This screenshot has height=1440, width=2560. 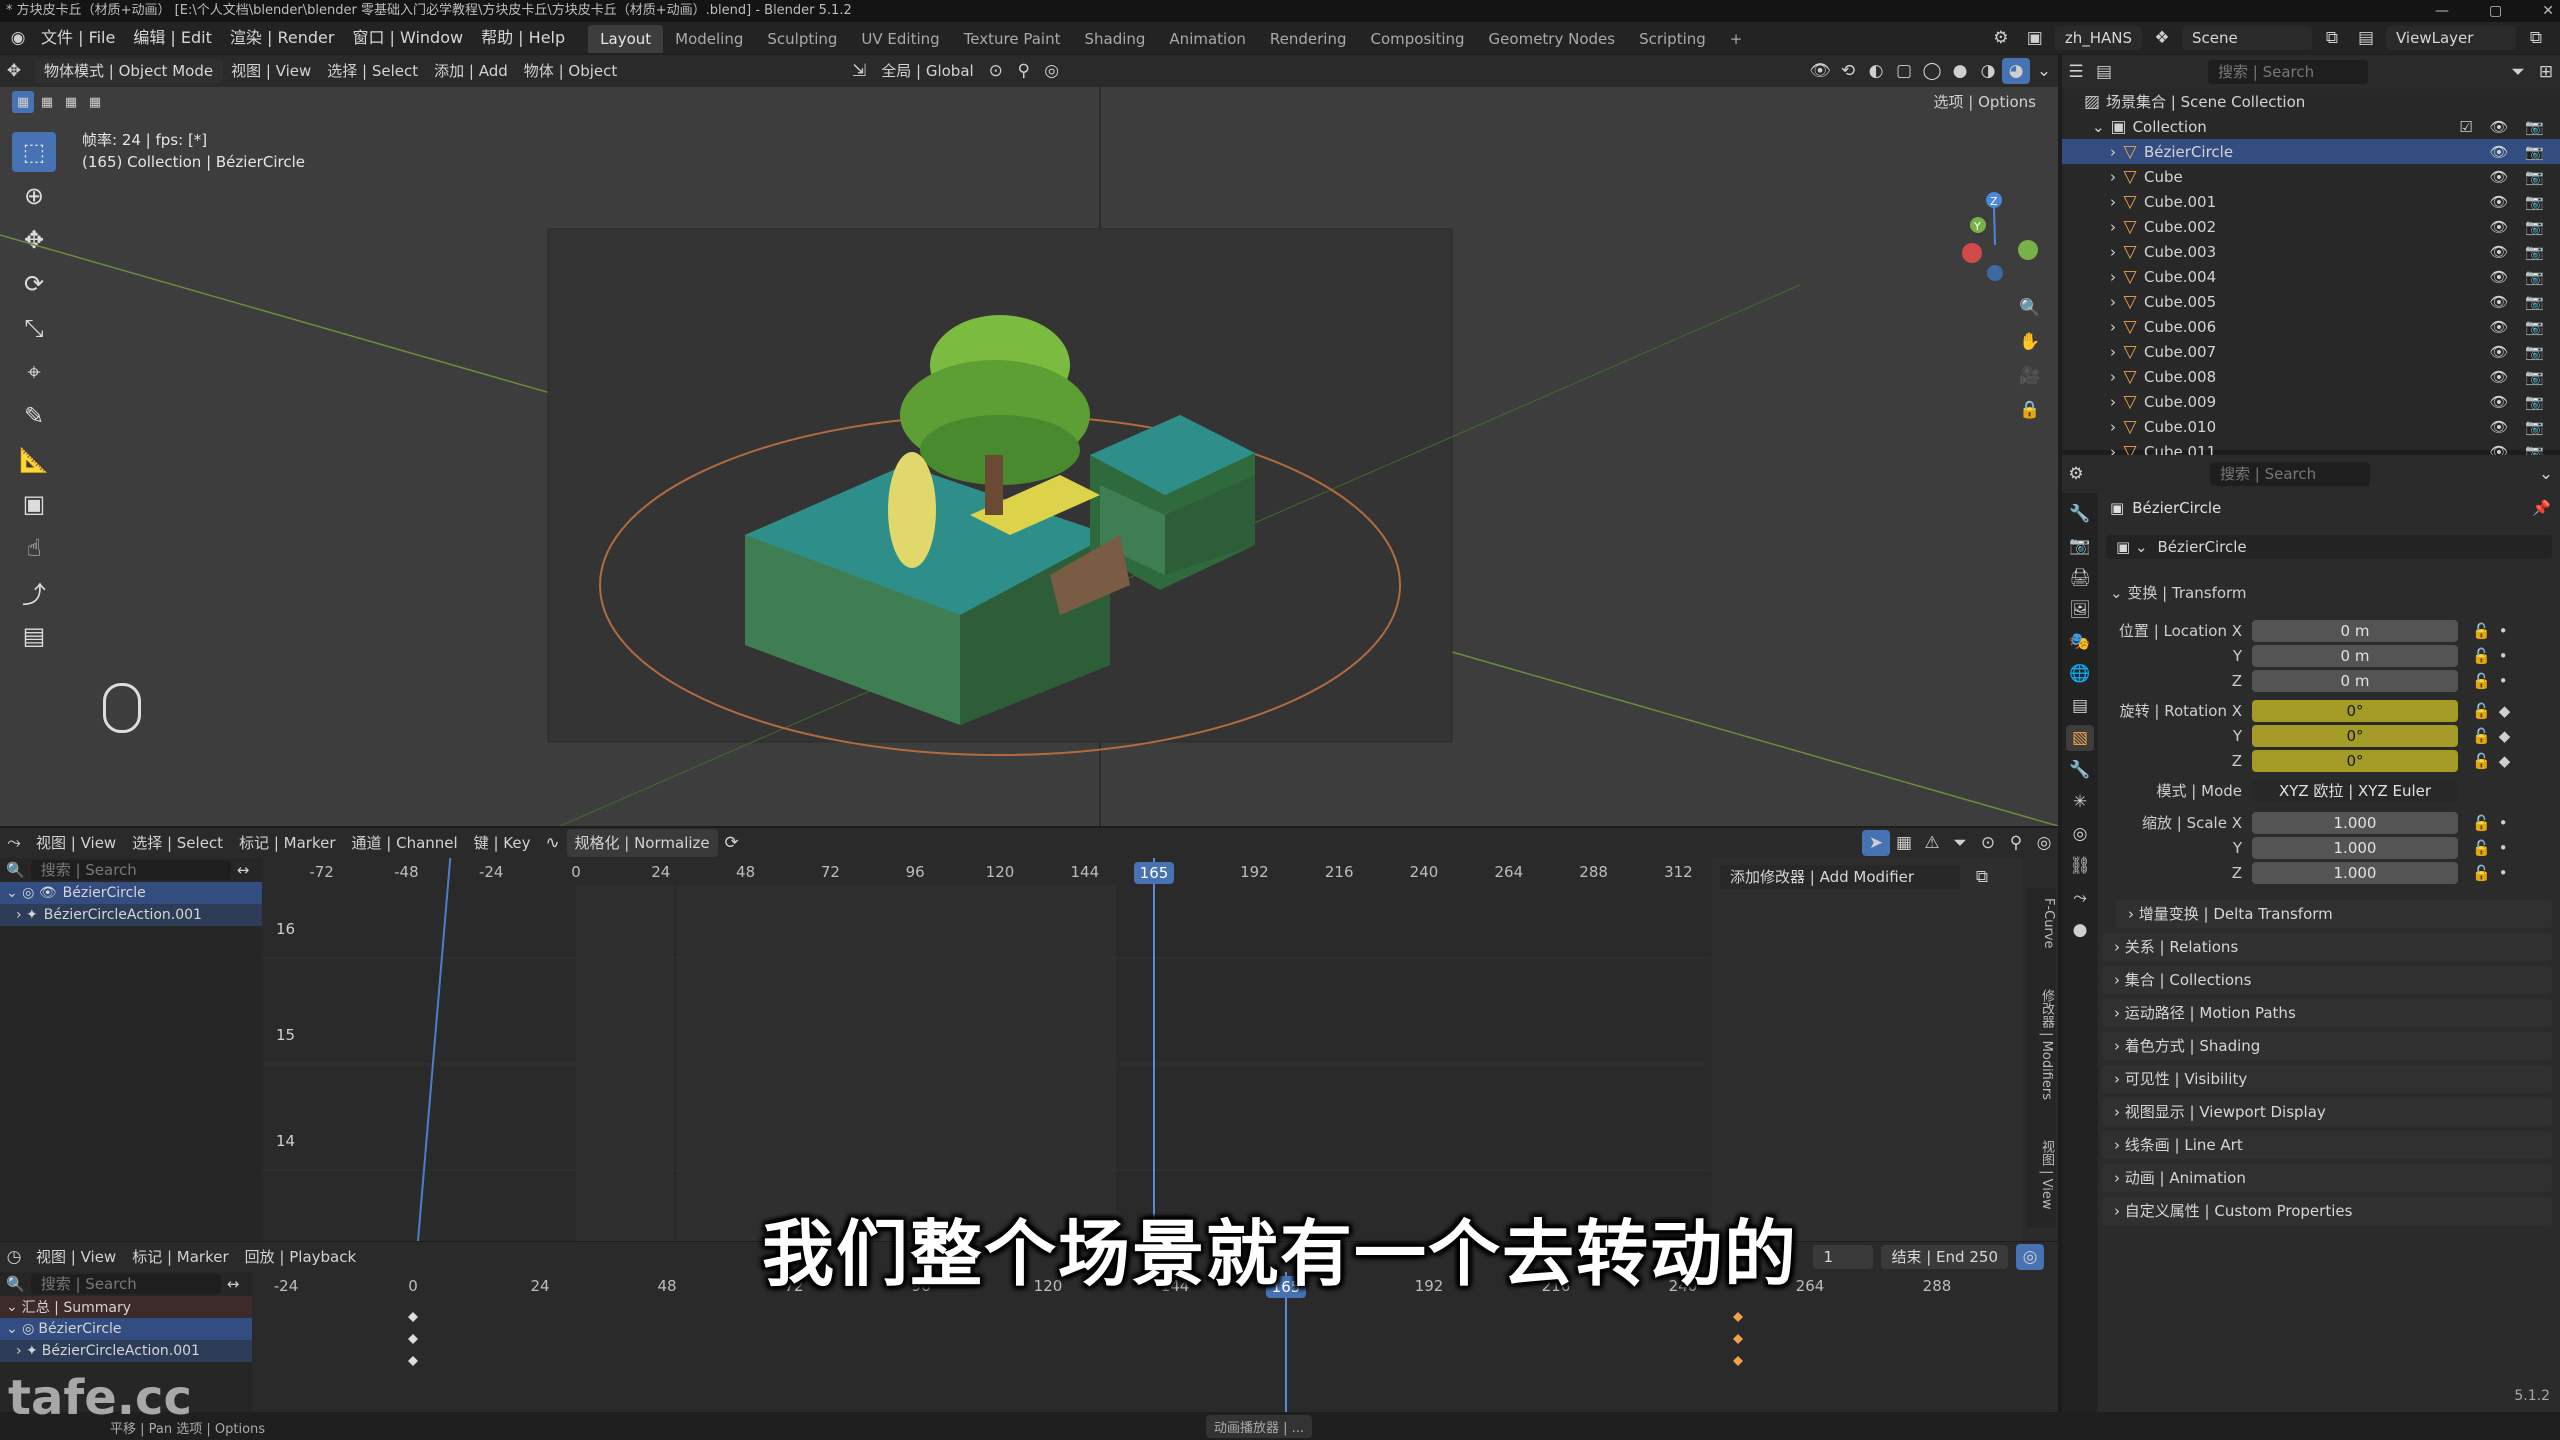 I want to click on tab-scripting: Scripting, so click(x=1672, y=39).